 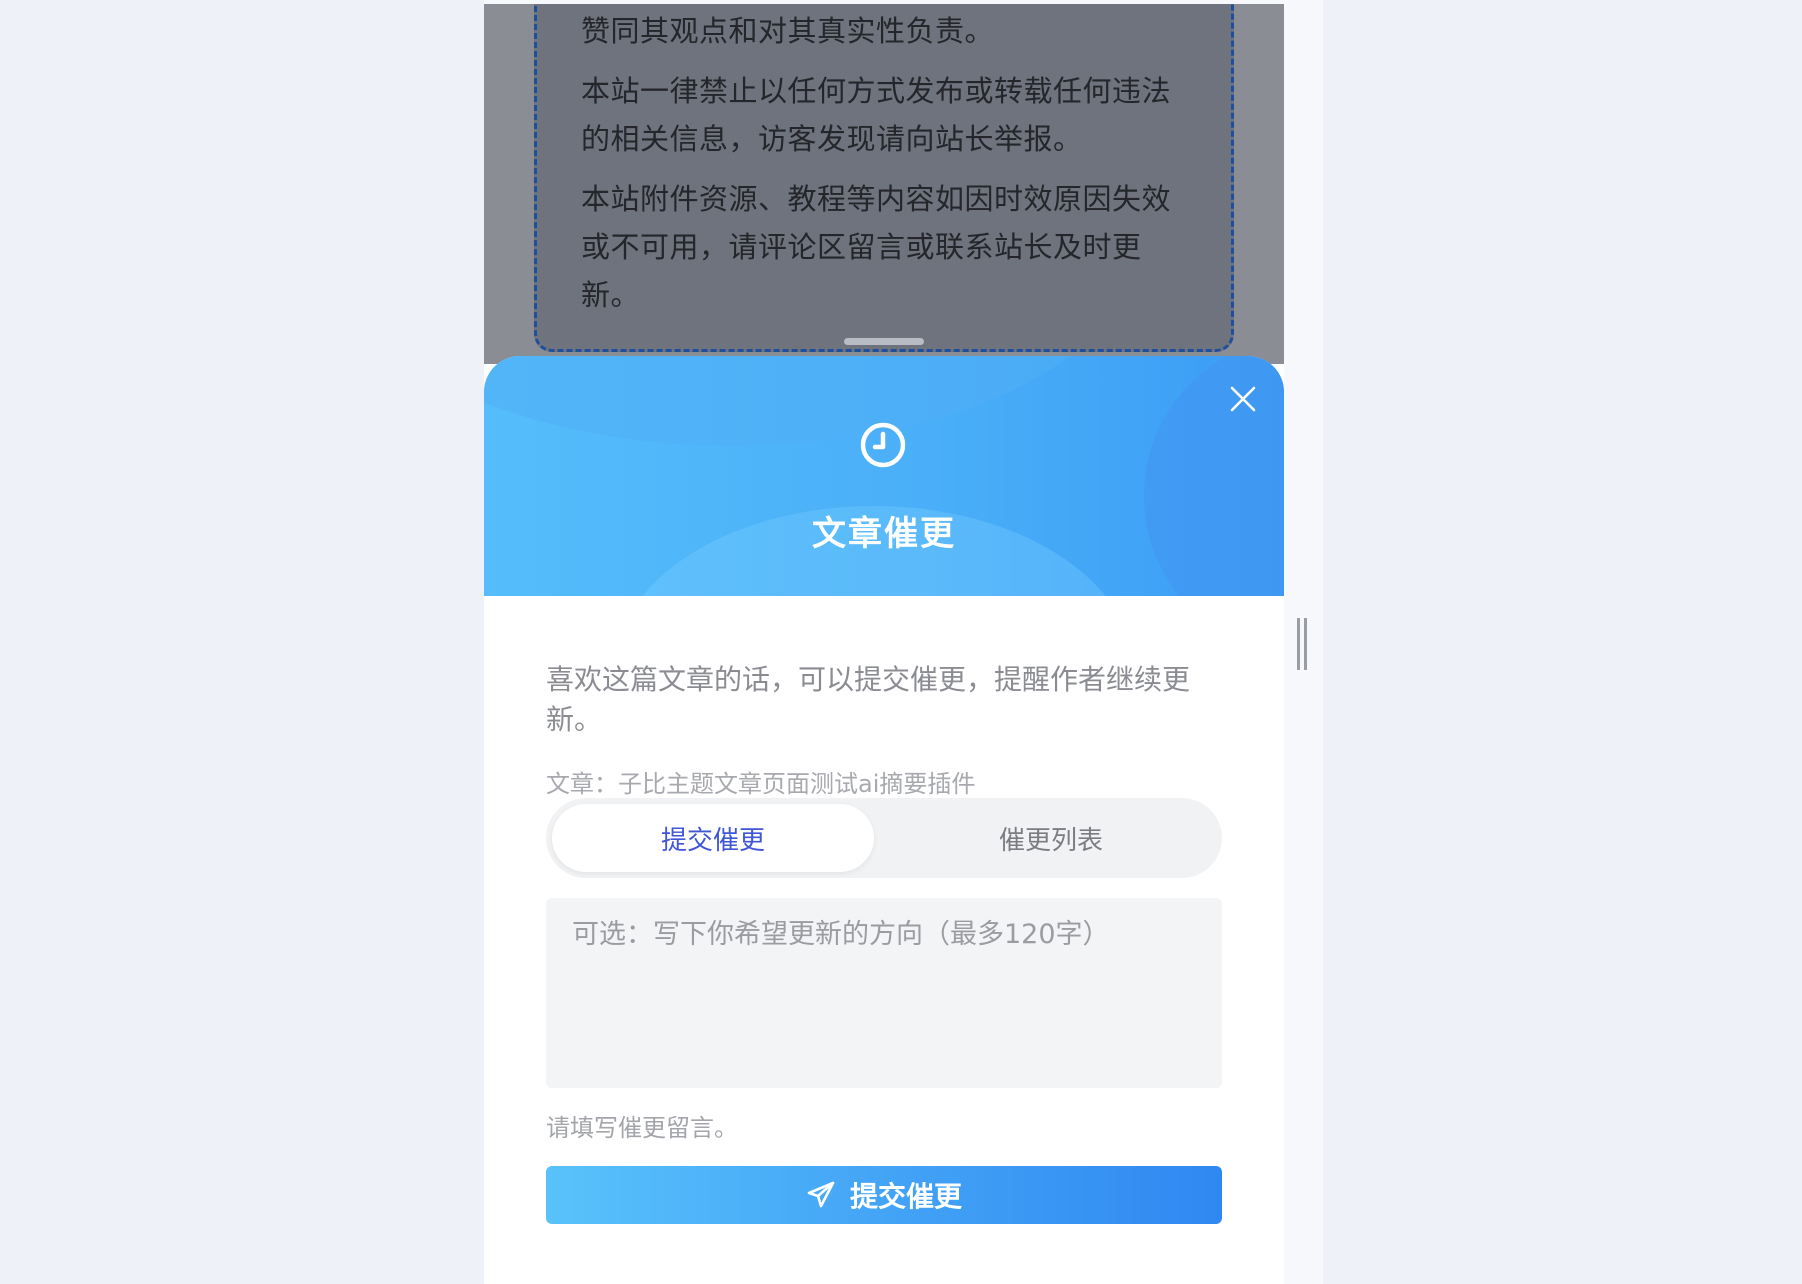 I want to click on notice-paragraph-2: 本站一律禁止以任何方式发布或转载任何违法的相关信息，访客发现请向站长举报。, so click(x=876, y=115).